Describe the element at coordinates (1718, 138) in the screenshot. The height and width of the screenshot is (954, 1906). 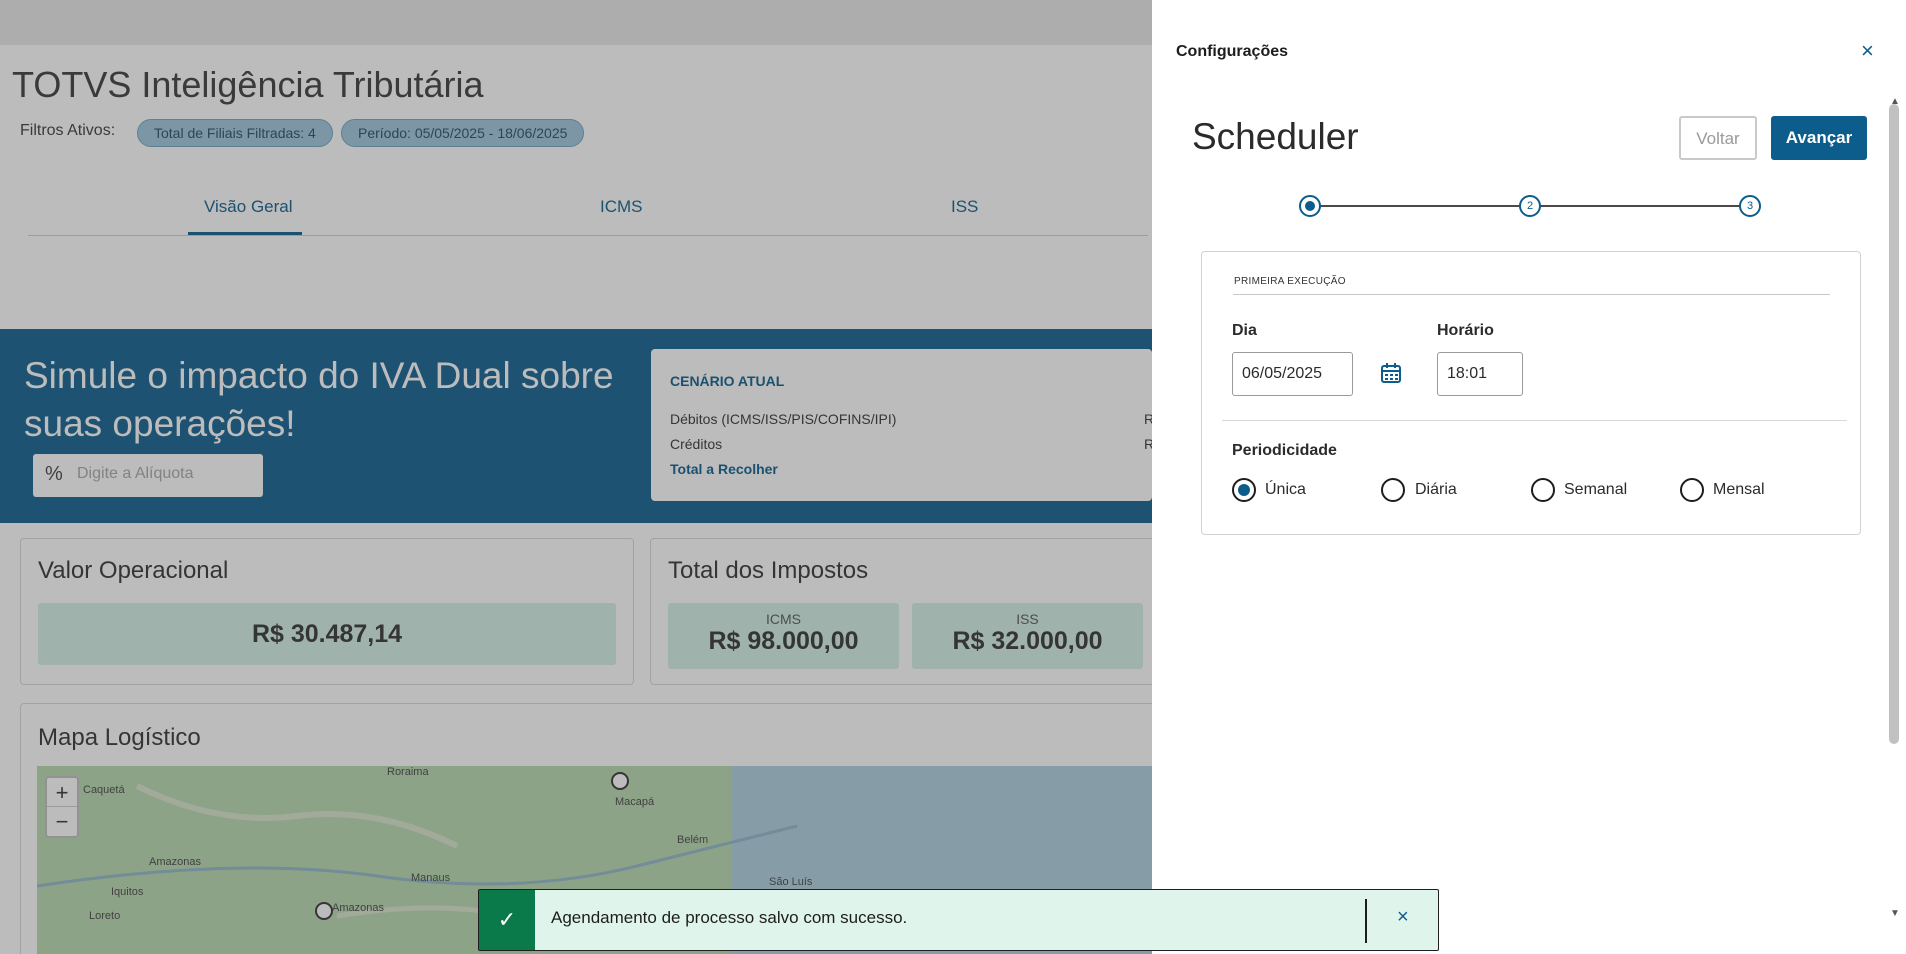
I see `back-button: Voltar` at that location.